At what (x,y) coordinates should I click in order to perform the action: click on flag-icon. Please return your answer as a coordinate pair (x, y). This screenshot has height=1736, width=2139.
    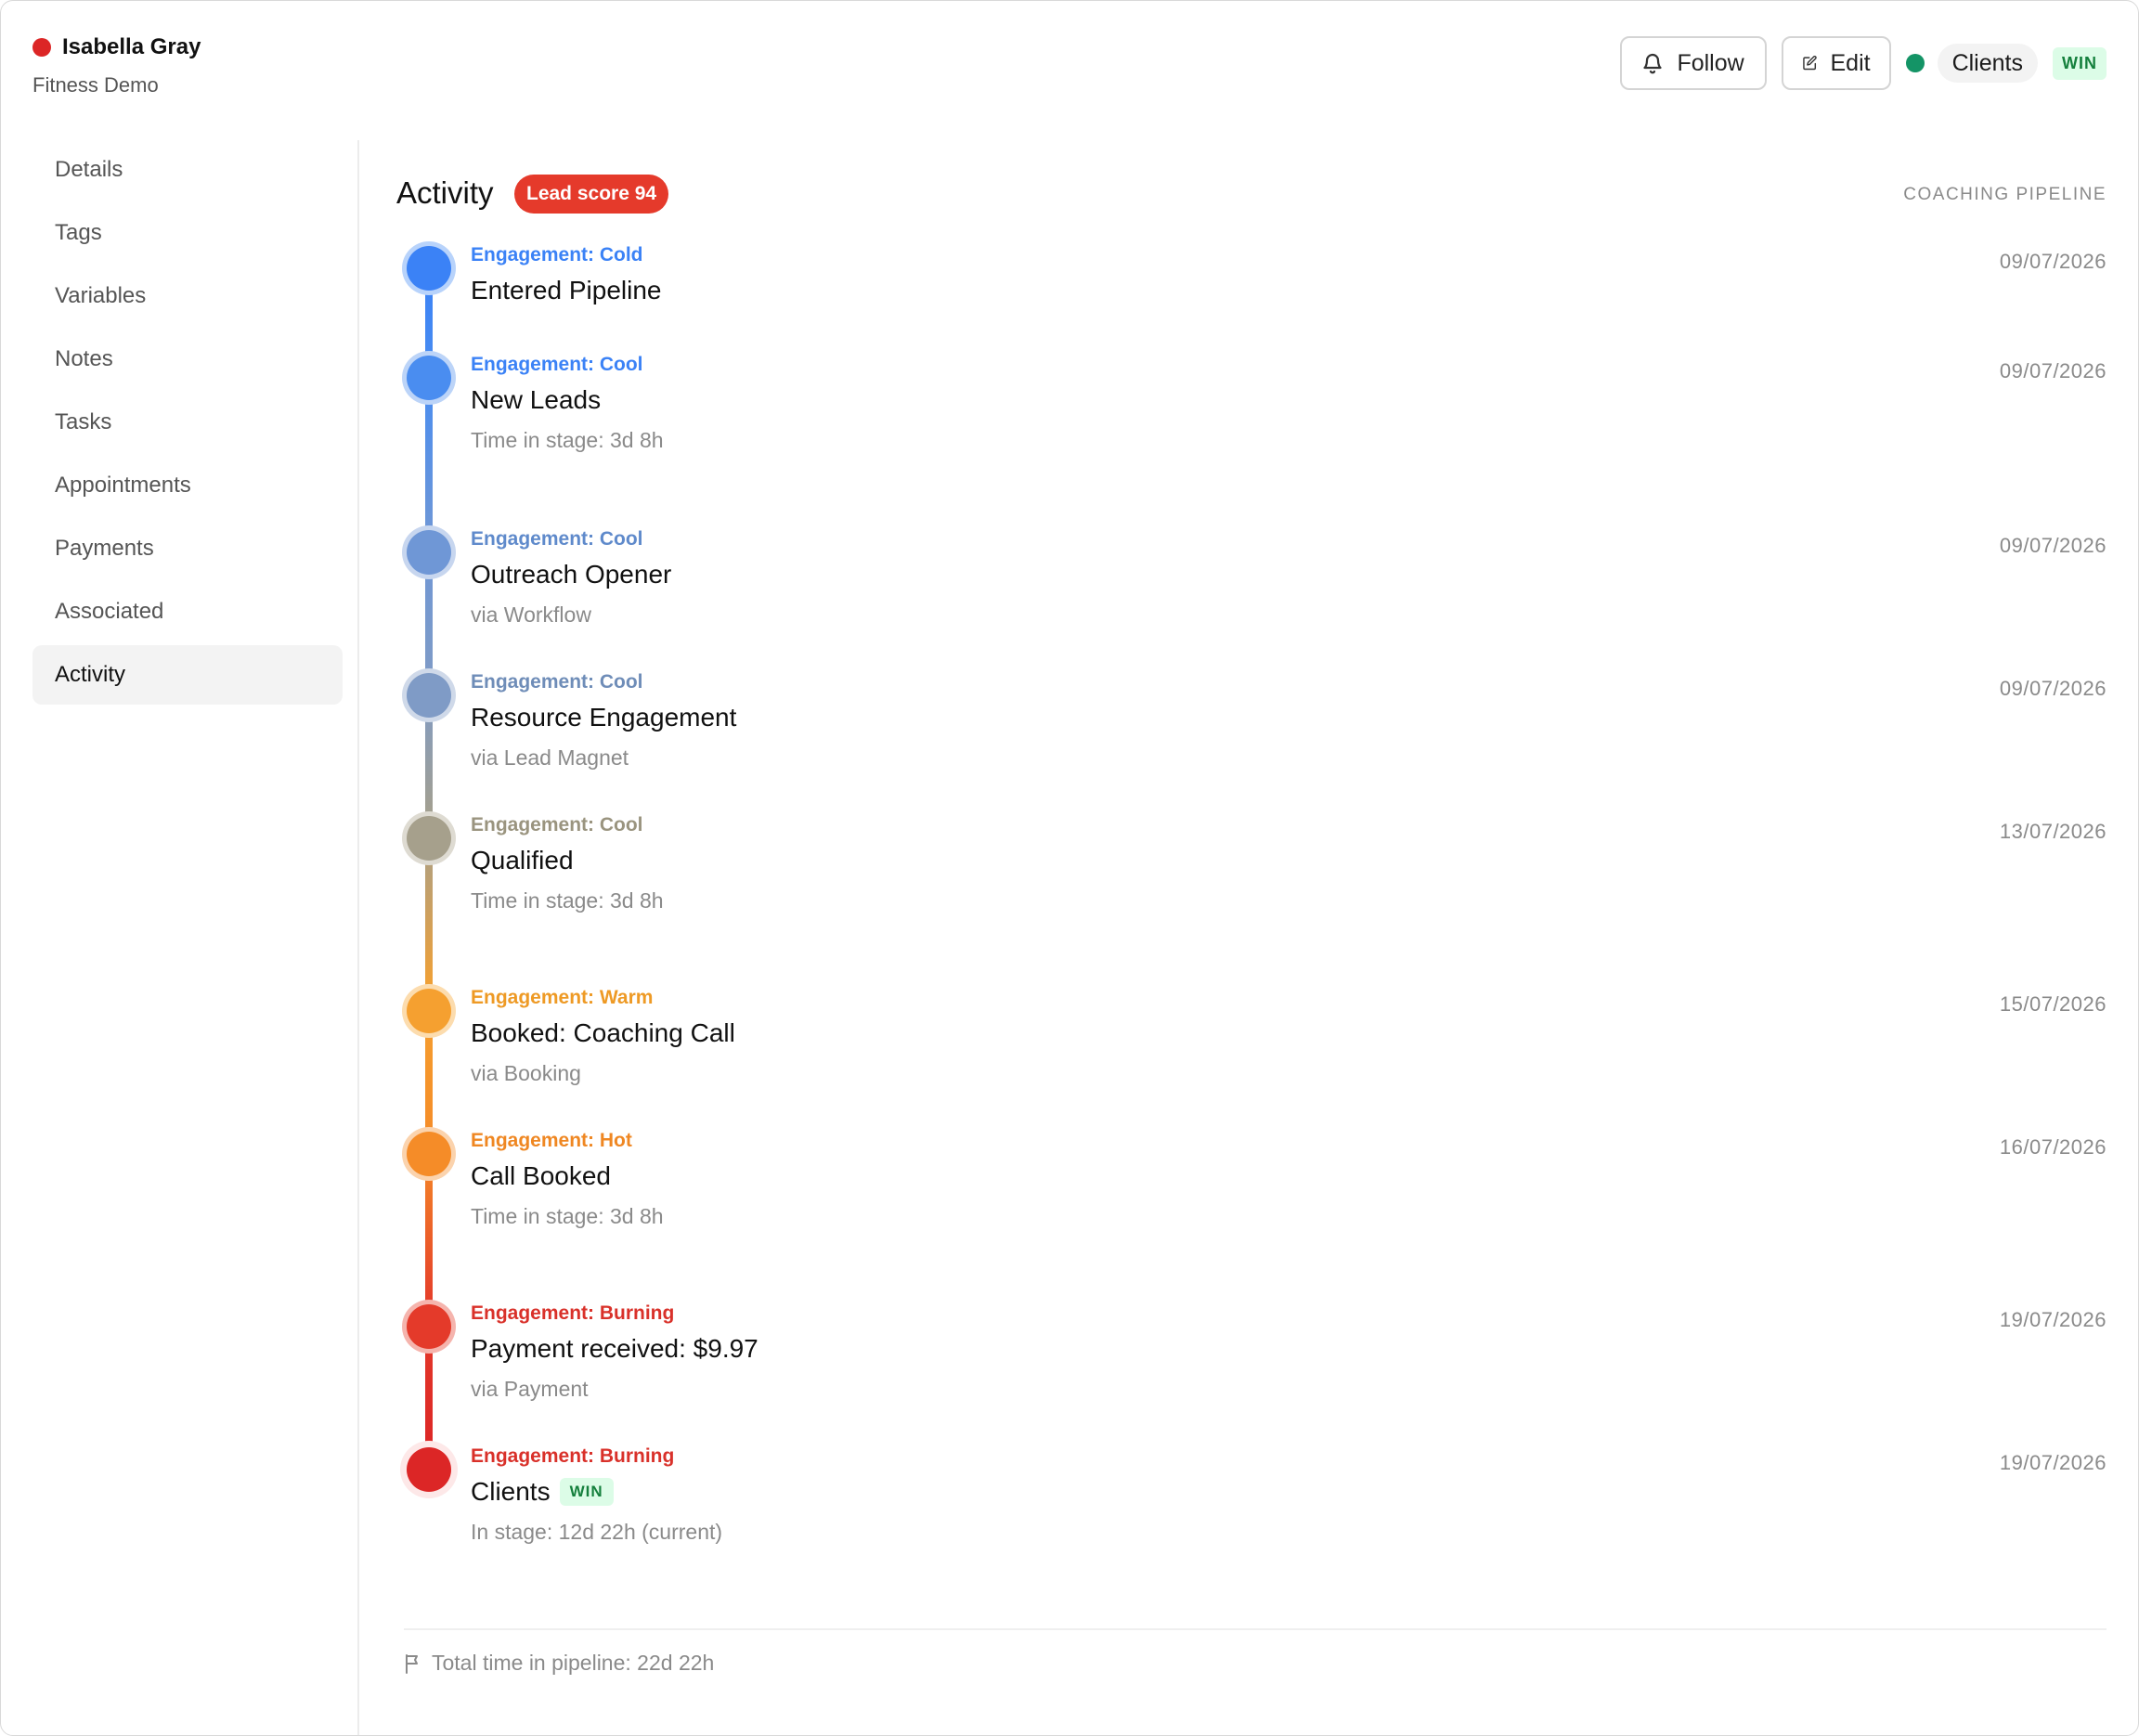
    Looking at the image, I should click on (412, 1663).